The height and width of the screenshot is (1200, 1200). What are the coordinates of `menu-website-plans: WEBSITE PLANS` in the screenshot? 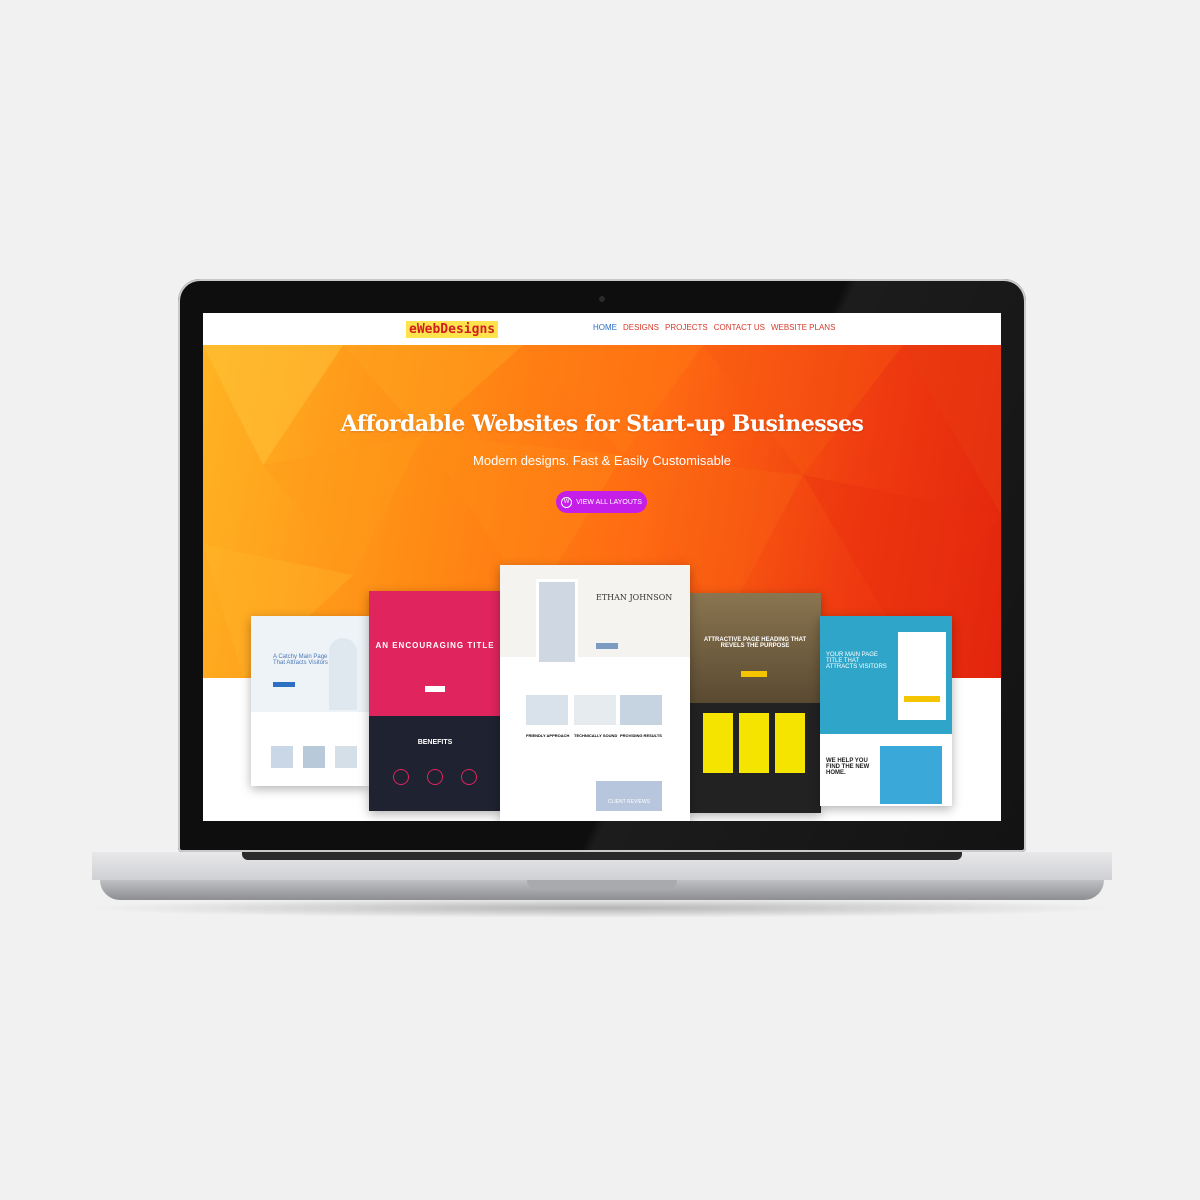 It's located at (803, 327).